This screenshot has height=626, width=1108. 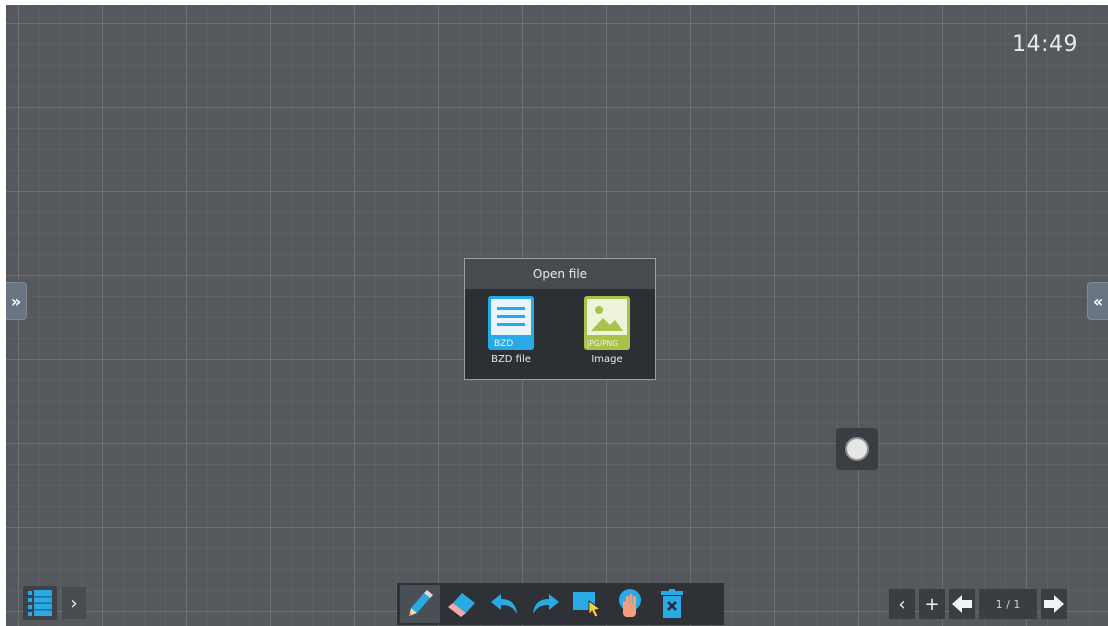 I want to click on drawing-toolbar, so click(x=560, y=604).